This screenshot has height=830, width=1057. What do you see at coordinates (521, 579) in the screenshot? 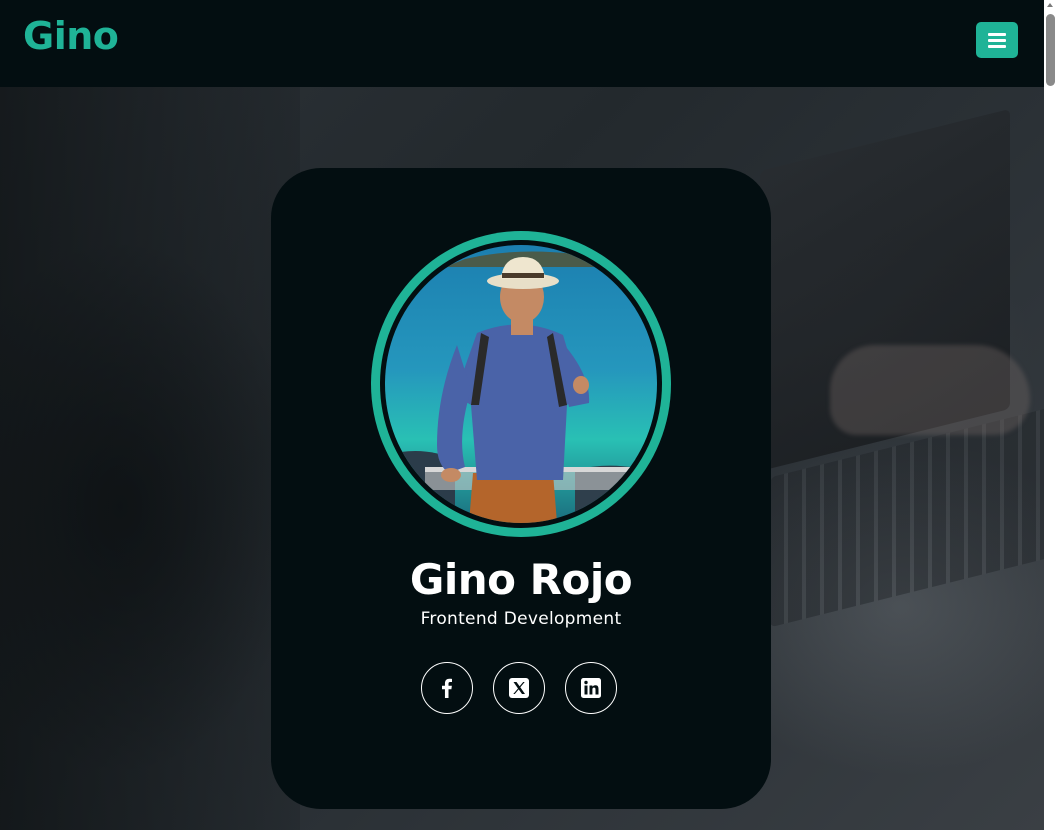
I see `profile-name: Gino Rojo` at bounding box center [521, 579].